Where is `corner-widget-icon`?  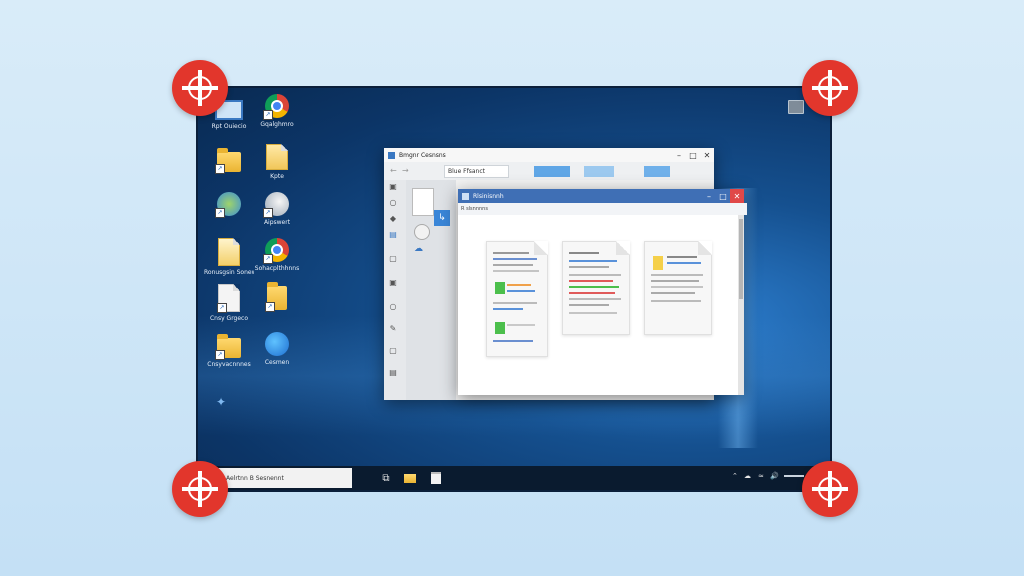
corner-widget-icon is located at coordinates (796, 107).